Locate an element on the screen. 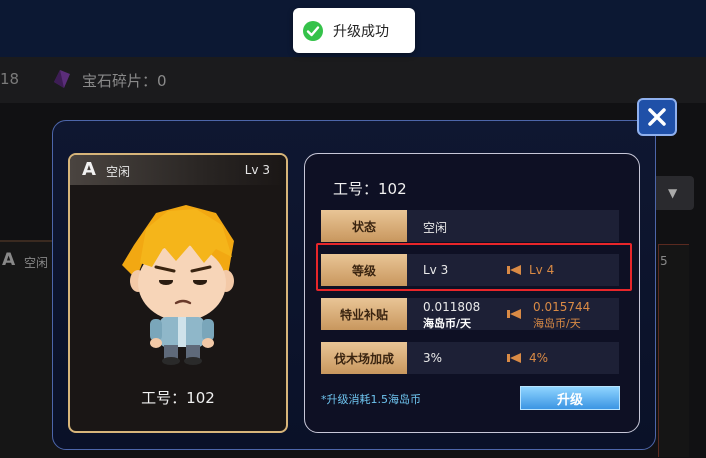 The height and width of the screenshot is (458, 706). close-button is located at coordinates (657, 117).